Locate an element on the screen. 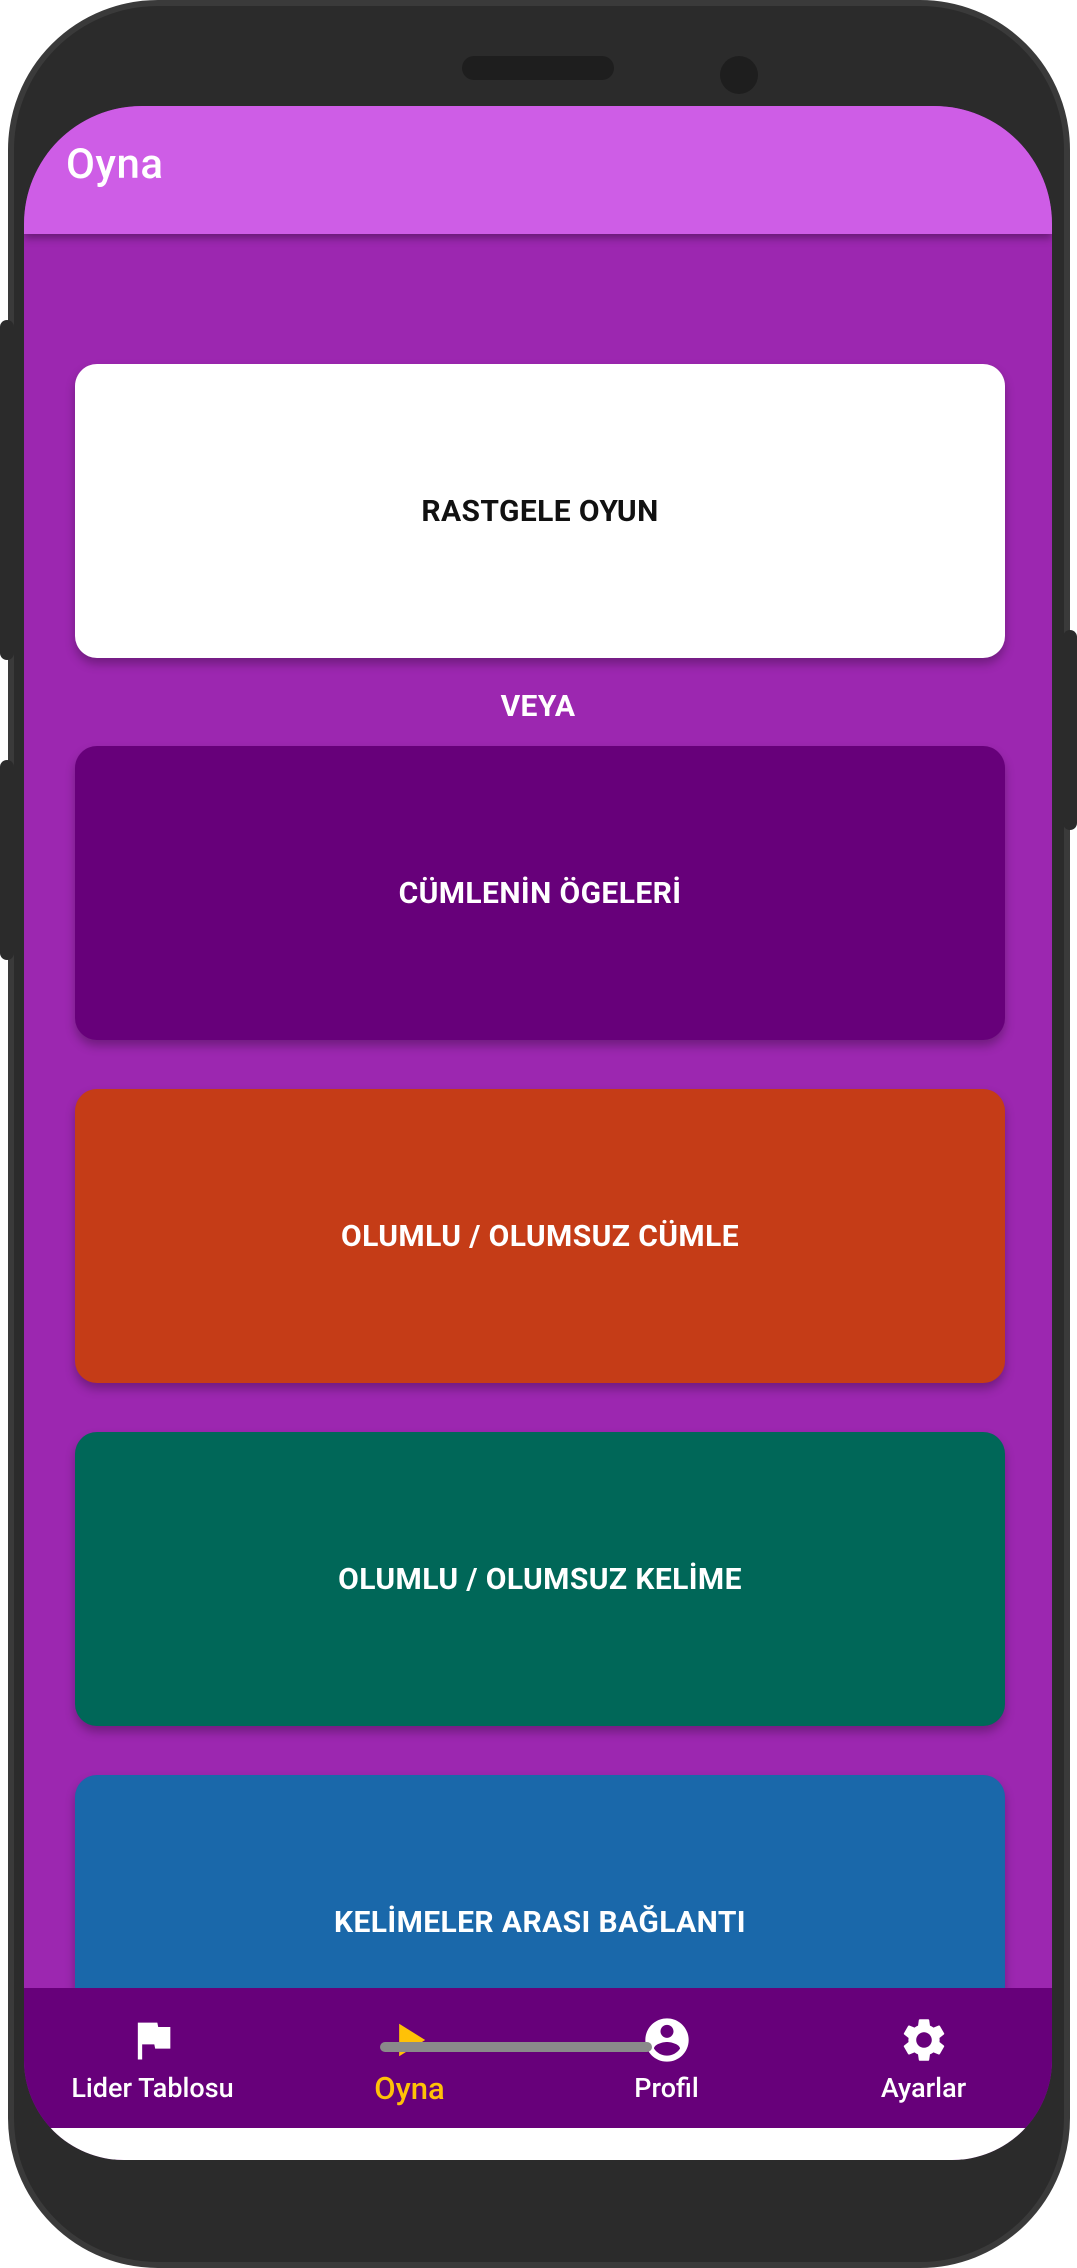 The width and height of the screenshot is (1077, 2268). category-label: OLUMLU / OLUMSUZ KELİME is located at coordinates (540, 1579).